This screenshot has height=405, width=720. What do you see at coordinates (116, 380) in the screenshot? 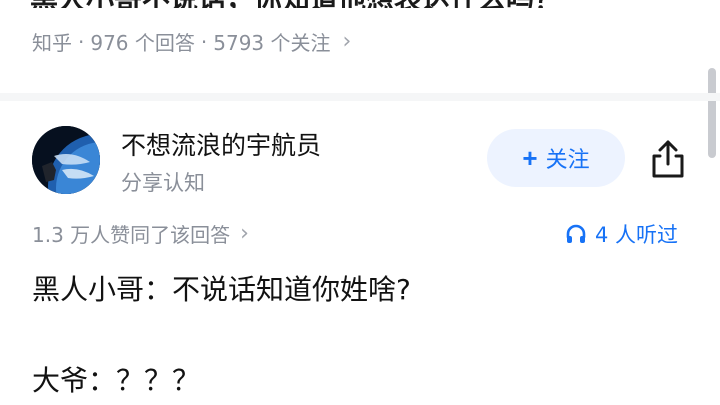
I see `answer-content-line: 大爷：？？？` at bounding box center [116, 380].